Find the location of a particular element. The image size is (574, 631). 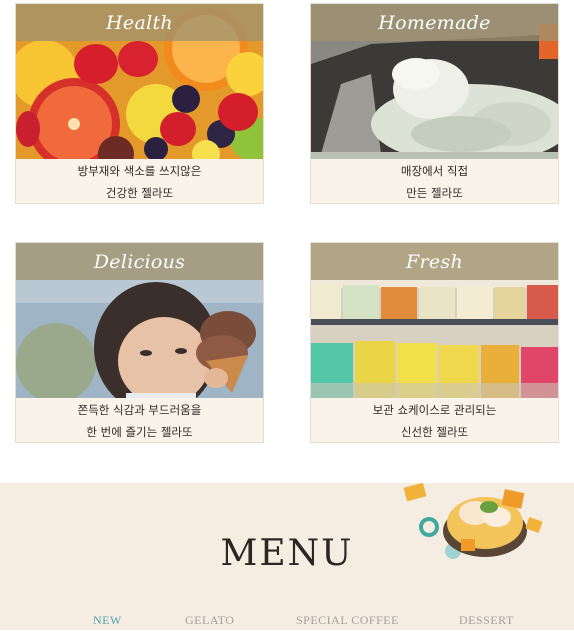

feature-banner: Health is located at coordinates (139, 22).